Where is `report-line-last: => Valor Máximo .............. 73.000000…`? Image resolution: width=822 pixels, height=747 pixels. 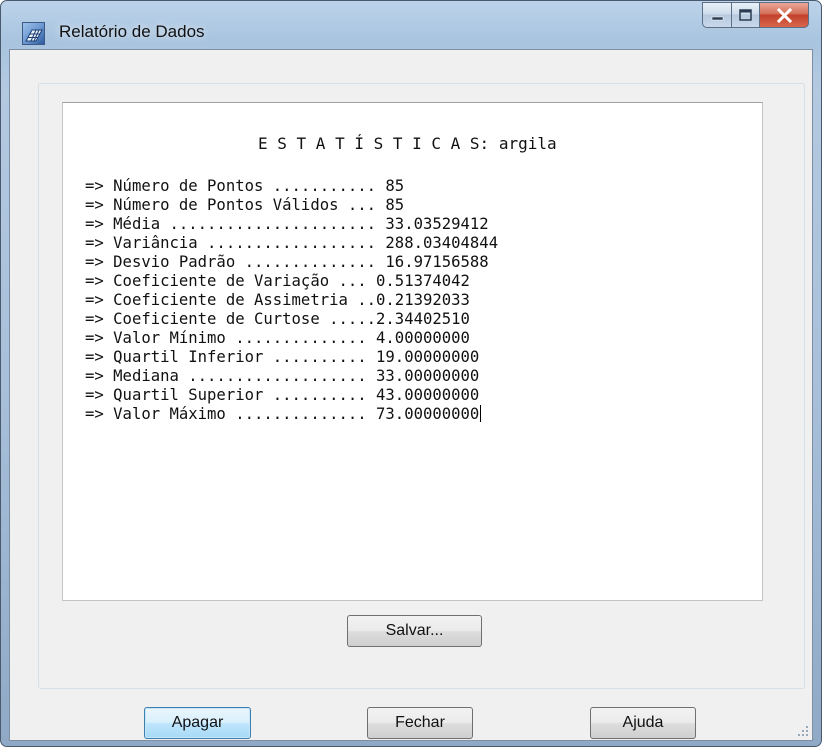 report-line-last: => Valor Máximo .............. 73.000000… is located at coordinates (291, 414).